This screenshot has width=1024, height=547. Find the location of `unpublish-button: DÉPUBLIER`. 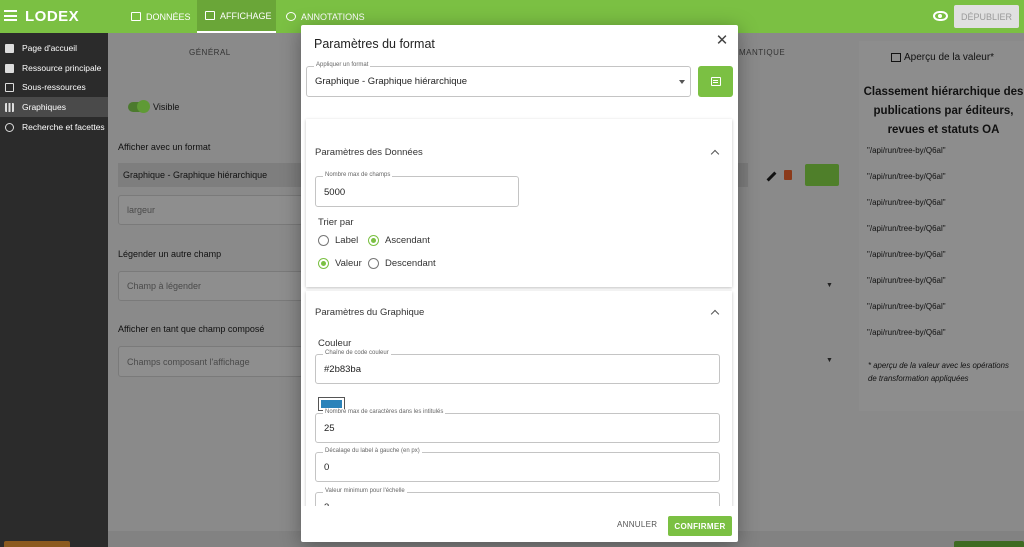

unpublish-button: DÉPUBLIER is located at coordinates (986, 16).